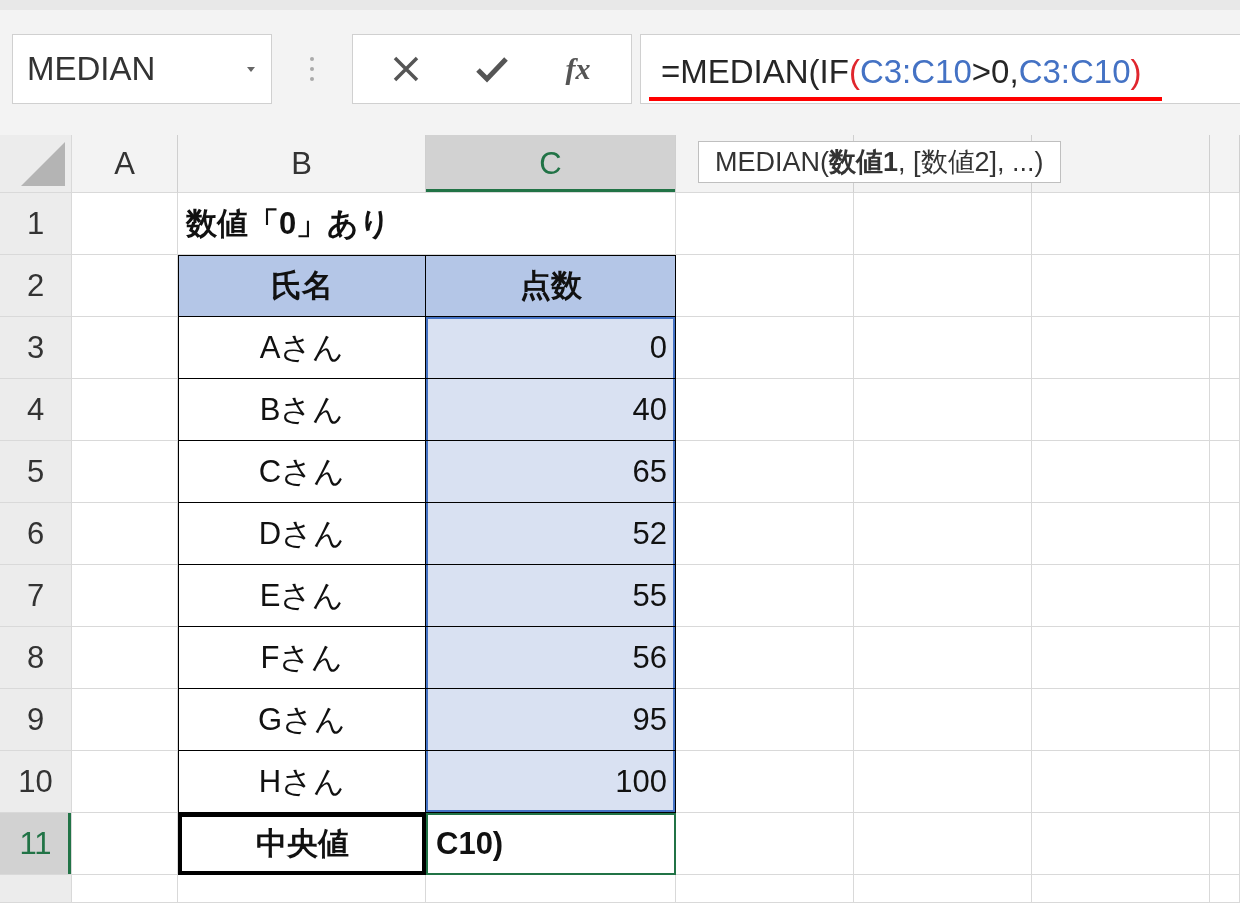  I want to click on table-cell: 0, so click(551, 348).